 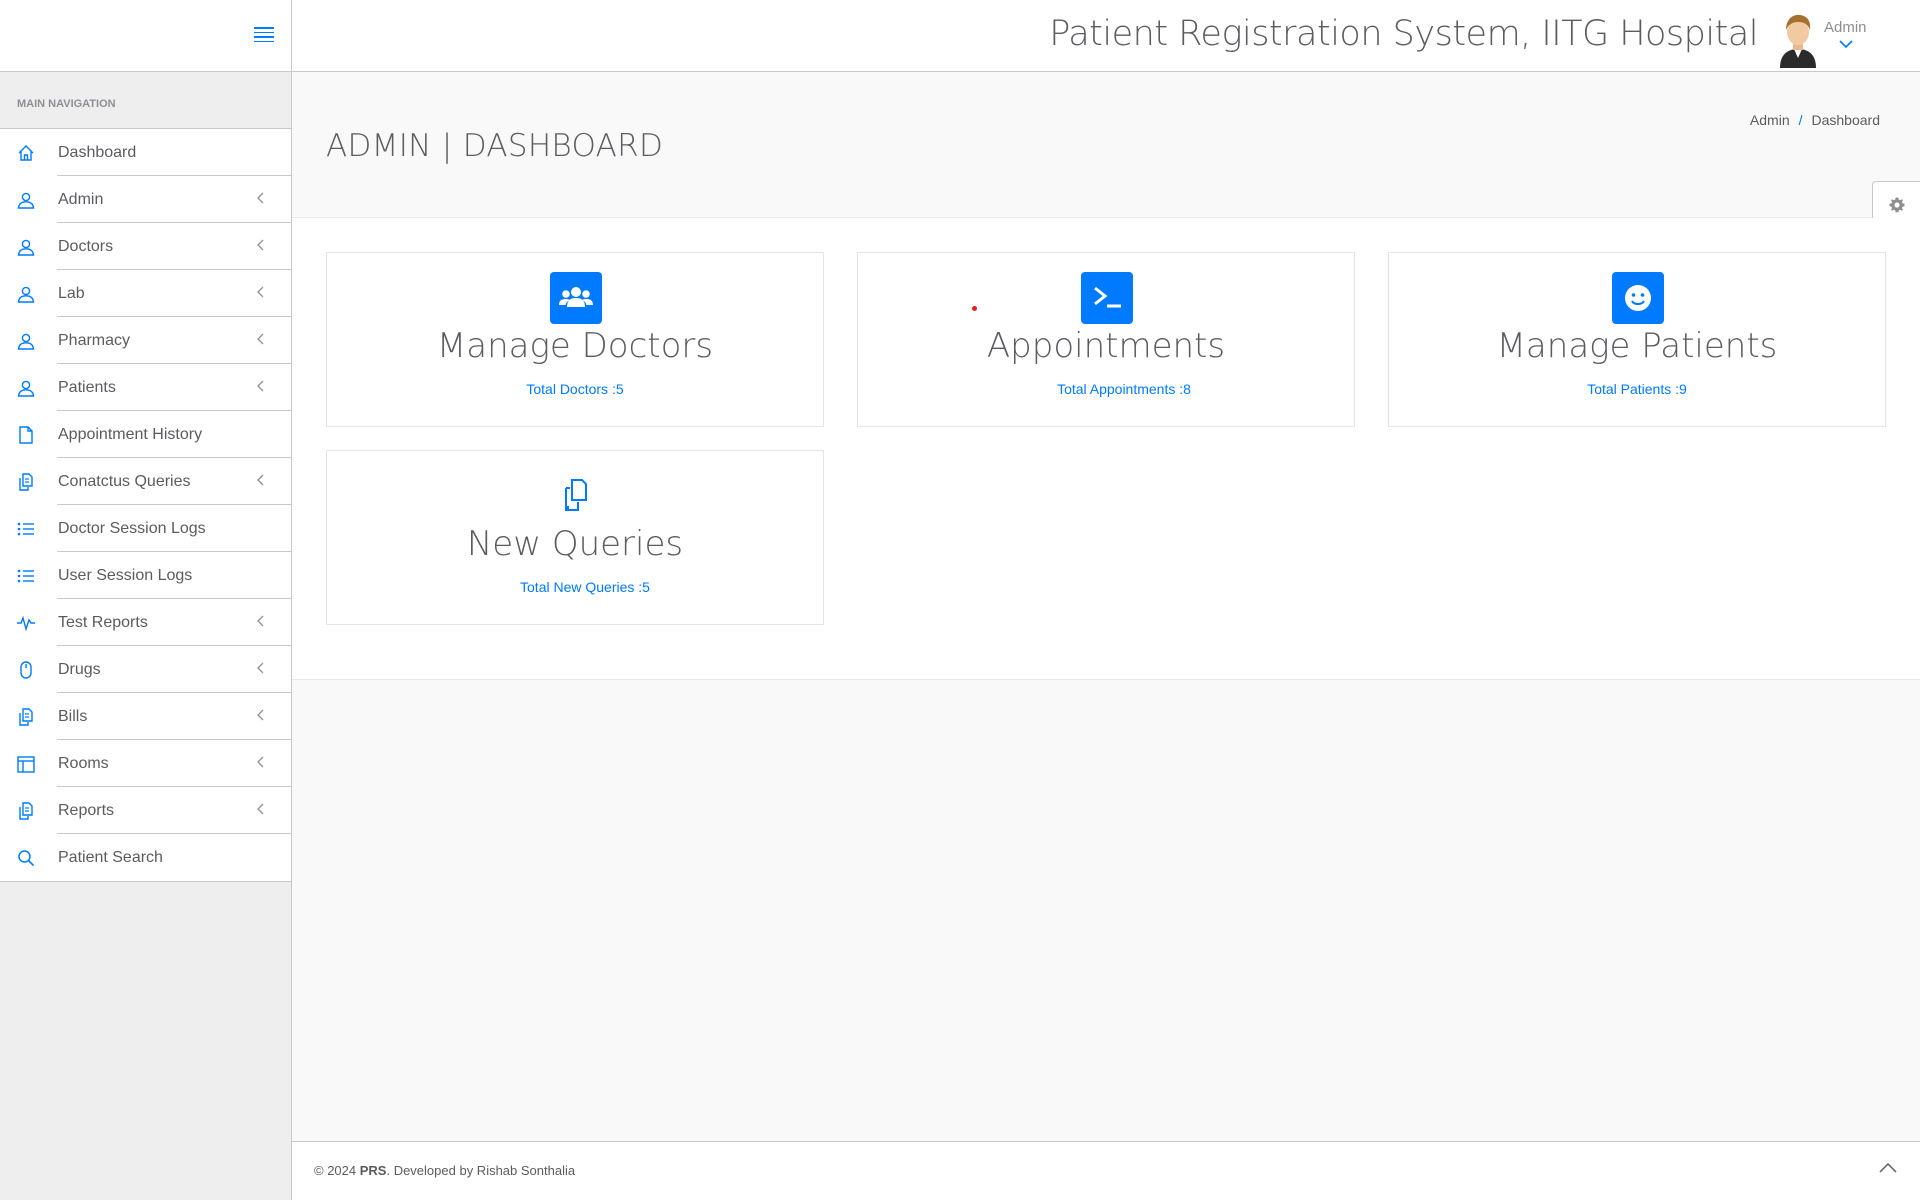 I want to click on sidebar-item-bills: Bills, so click(x=145, y=716).